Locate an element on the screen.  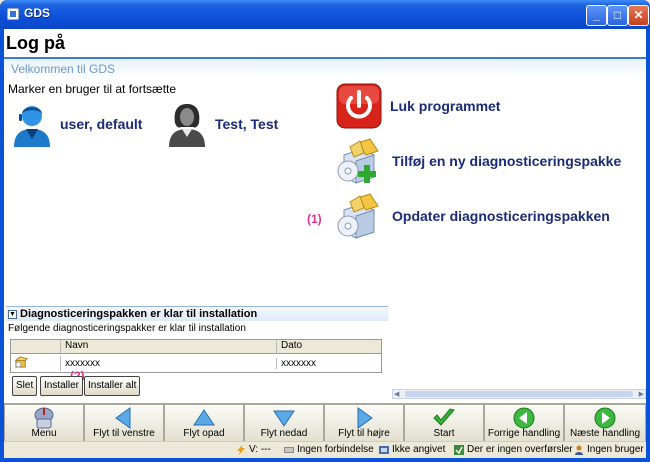
transfer-icon is located at coordinates (459, 449).